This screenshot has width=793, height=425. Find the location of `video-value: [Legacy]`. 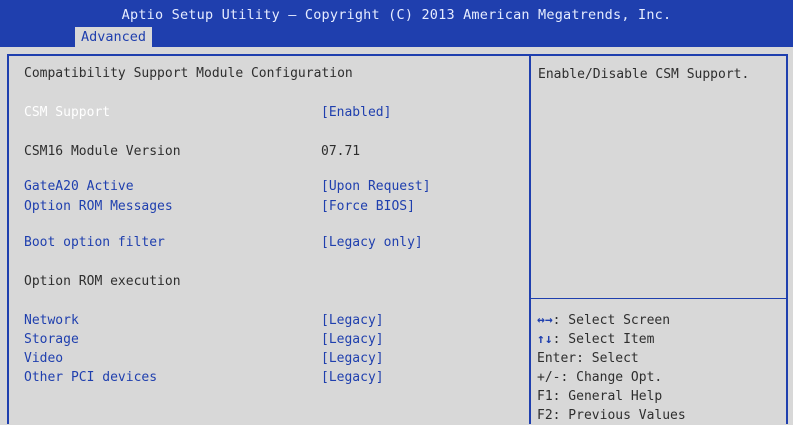

video-value: [Legacy] is located at coordinates (352, 359).